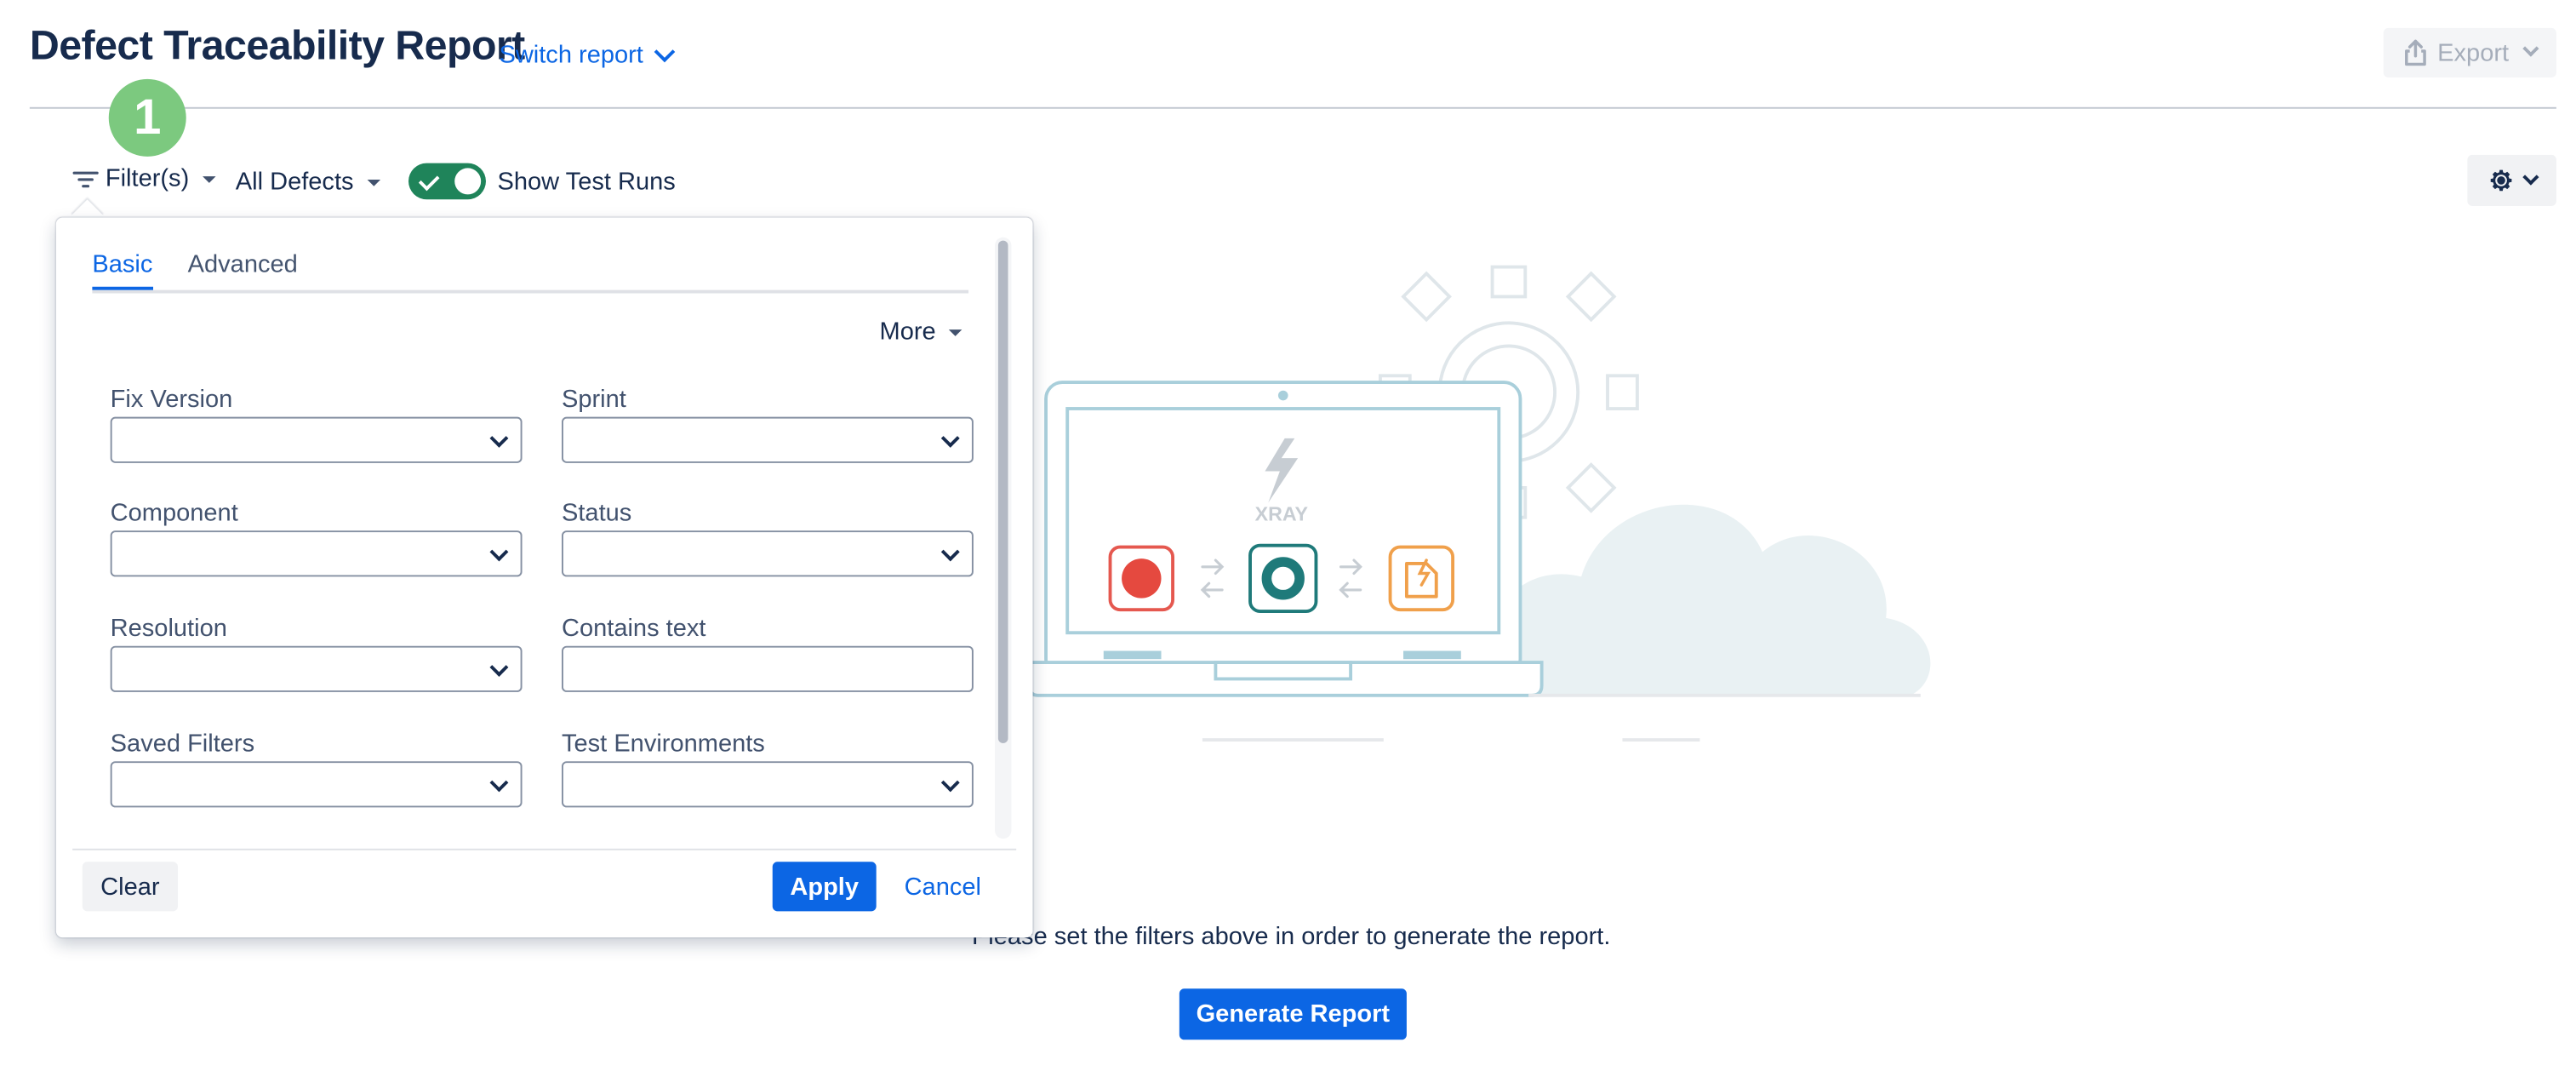  What do you see at coordinates (122, 264) in the screenshot?
I see `tab-basic: Basic` at bounding box center [122, 264].